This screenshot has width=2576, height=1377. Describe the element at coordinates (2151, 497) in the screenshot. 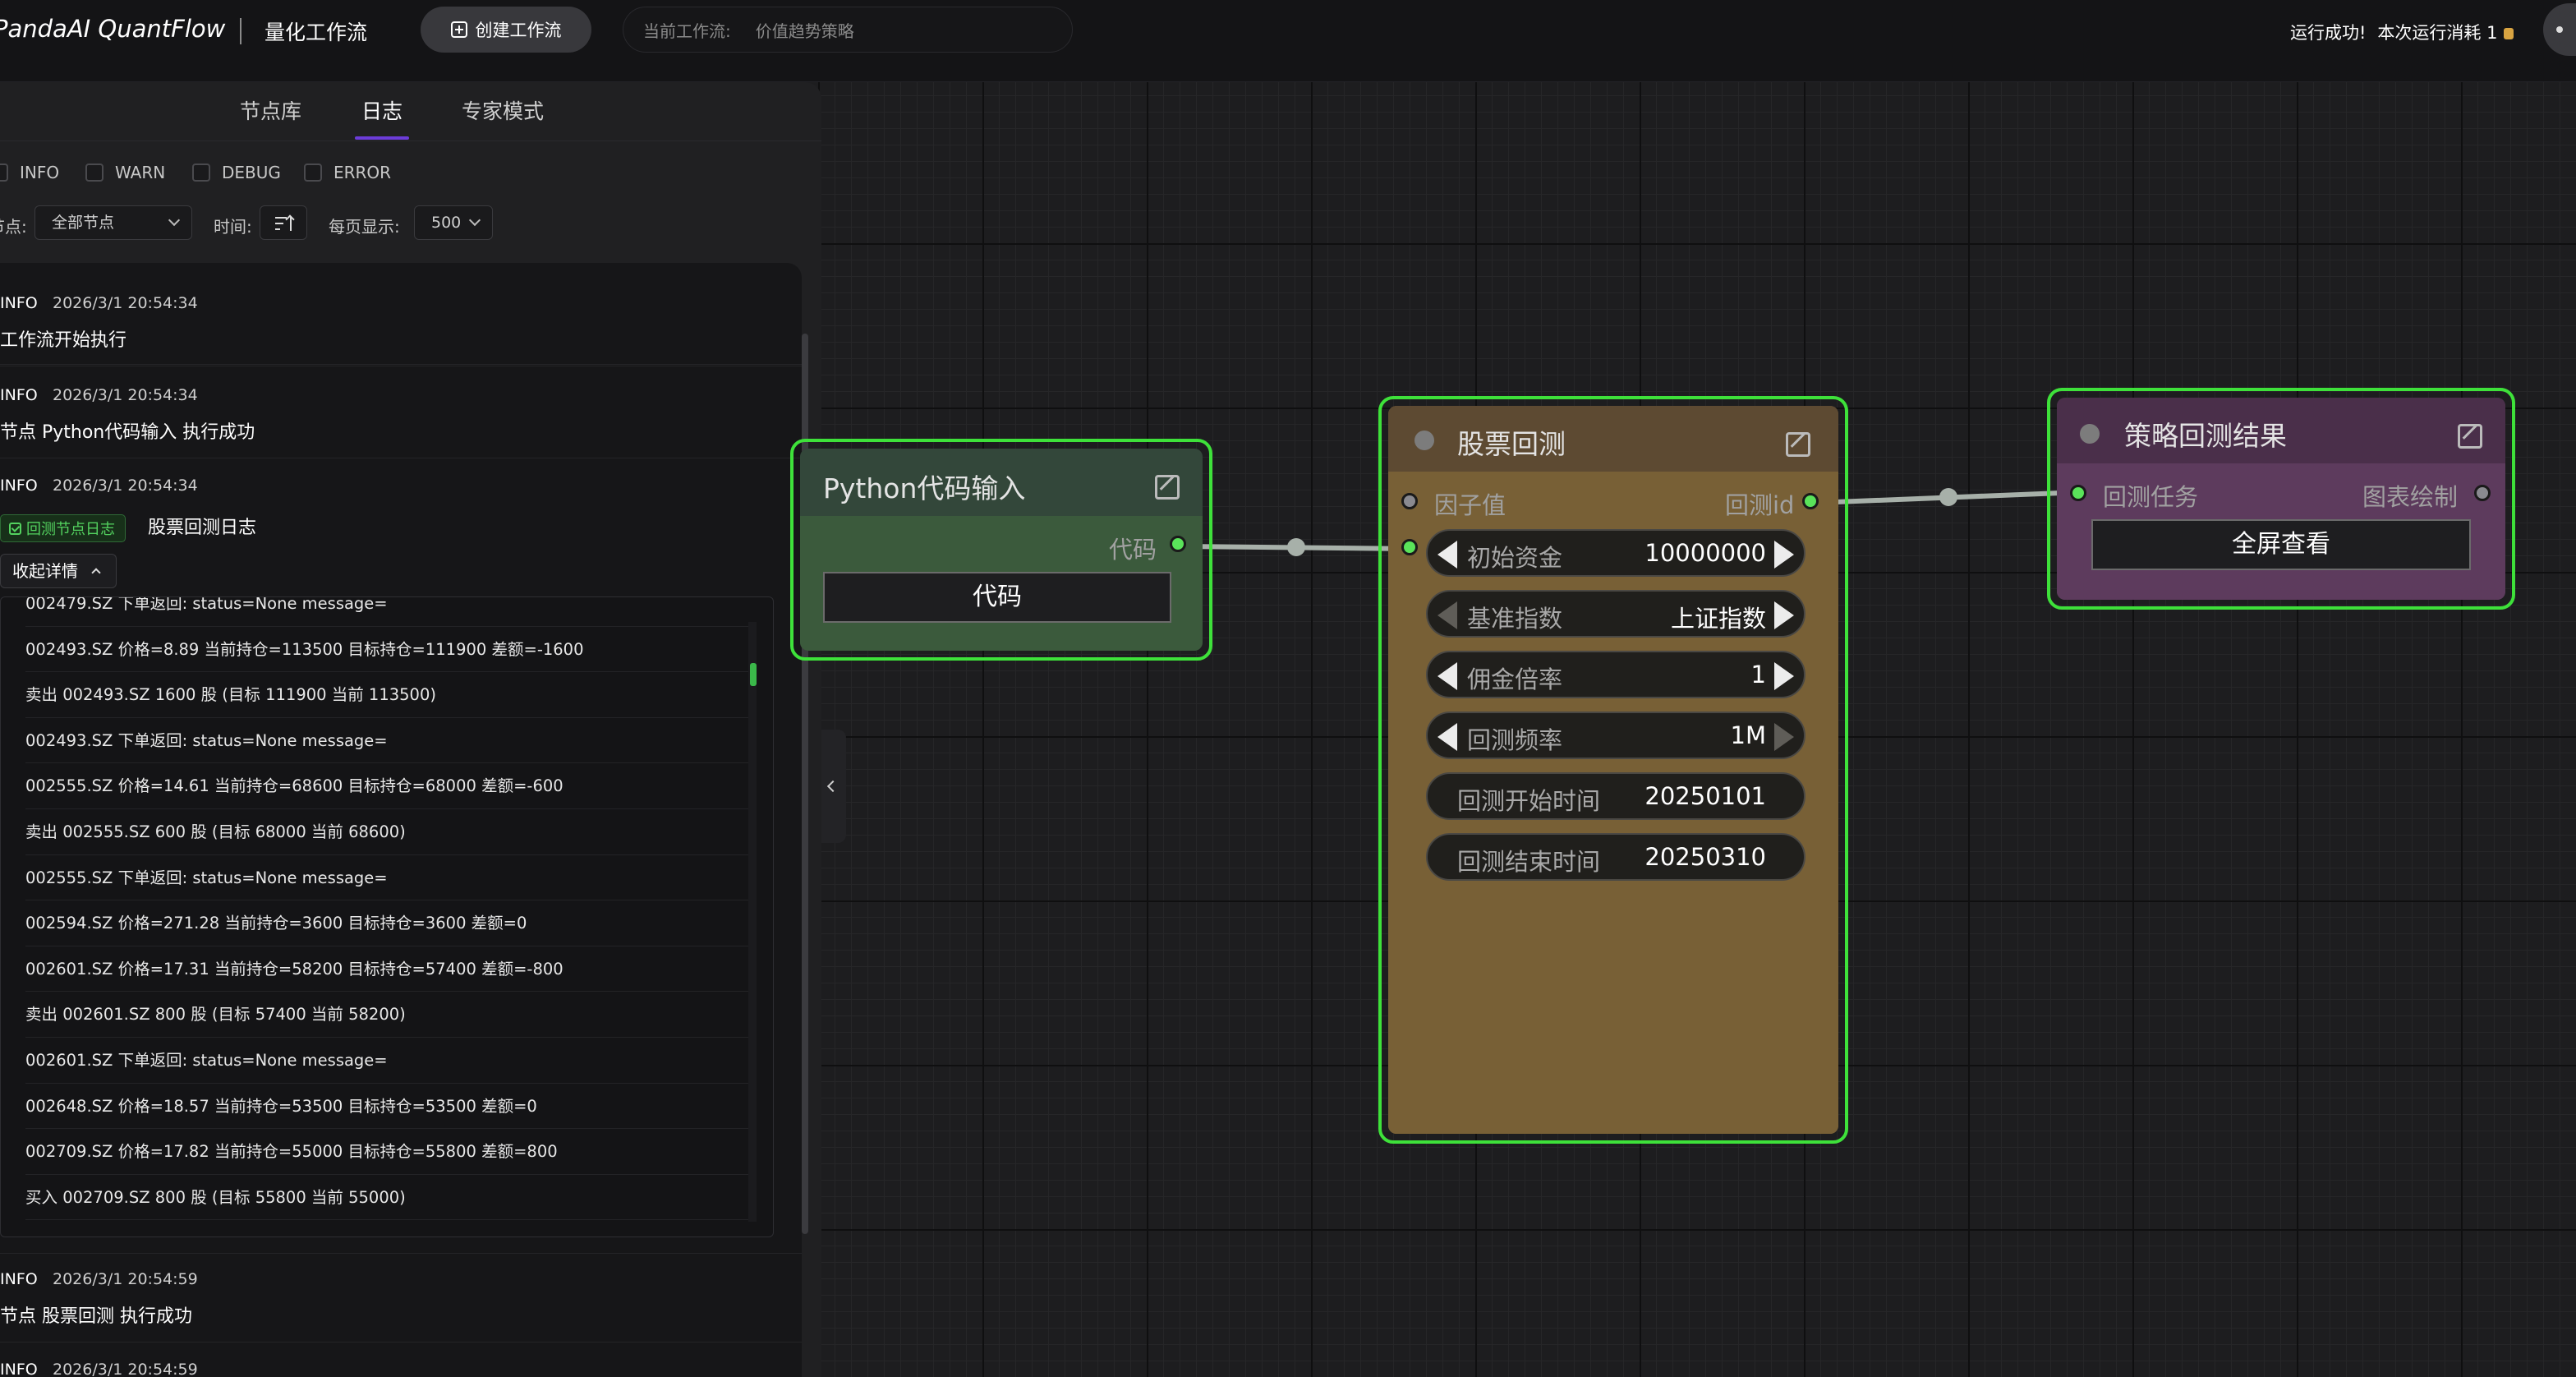

I see `port-label-task: 回测任务` at that location.